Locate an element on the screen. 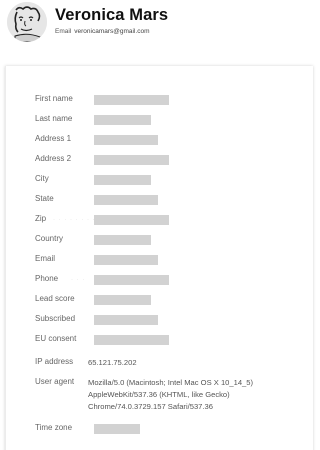  field-label: Last name is located at coordinates (54, 118).